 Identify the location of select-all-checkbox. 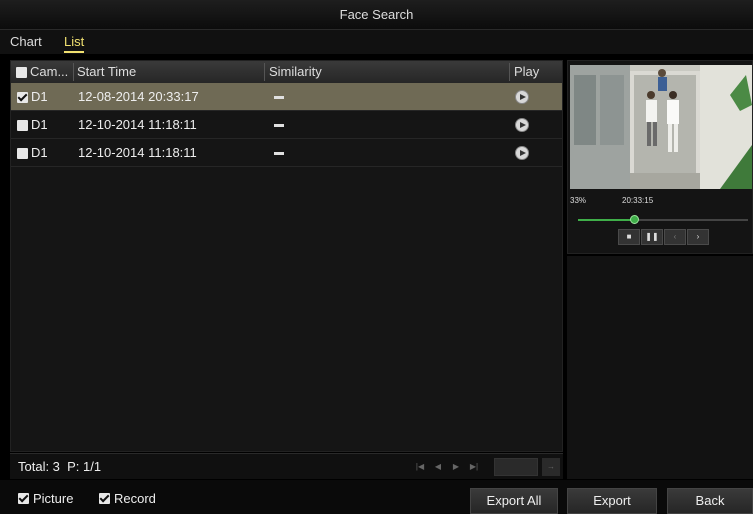
(21, 72).